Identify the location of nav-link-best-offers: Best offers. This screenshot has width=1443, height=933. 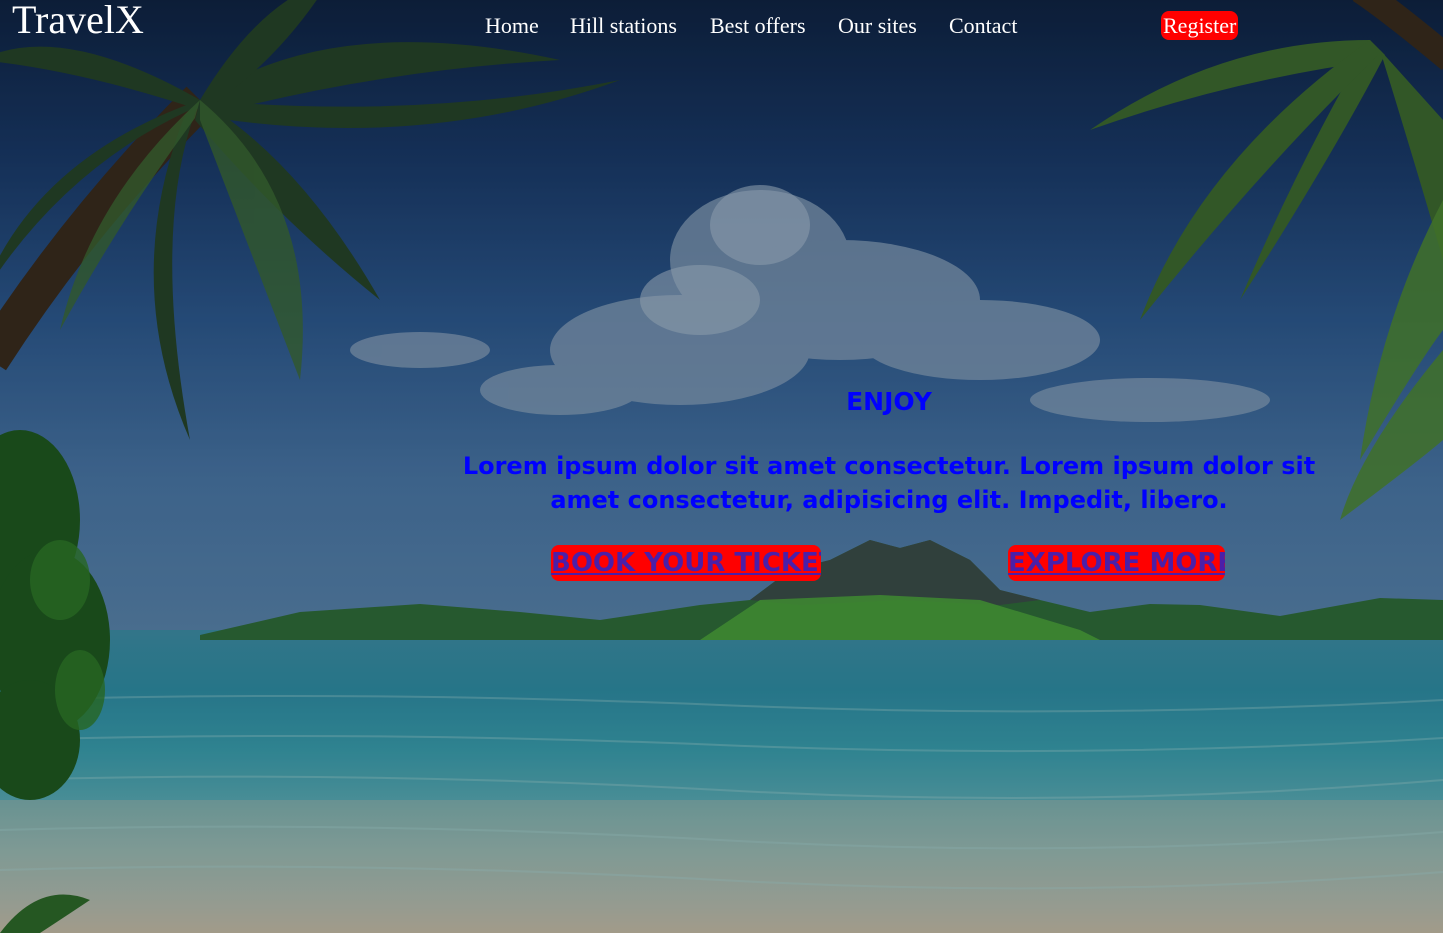
(758, 26).